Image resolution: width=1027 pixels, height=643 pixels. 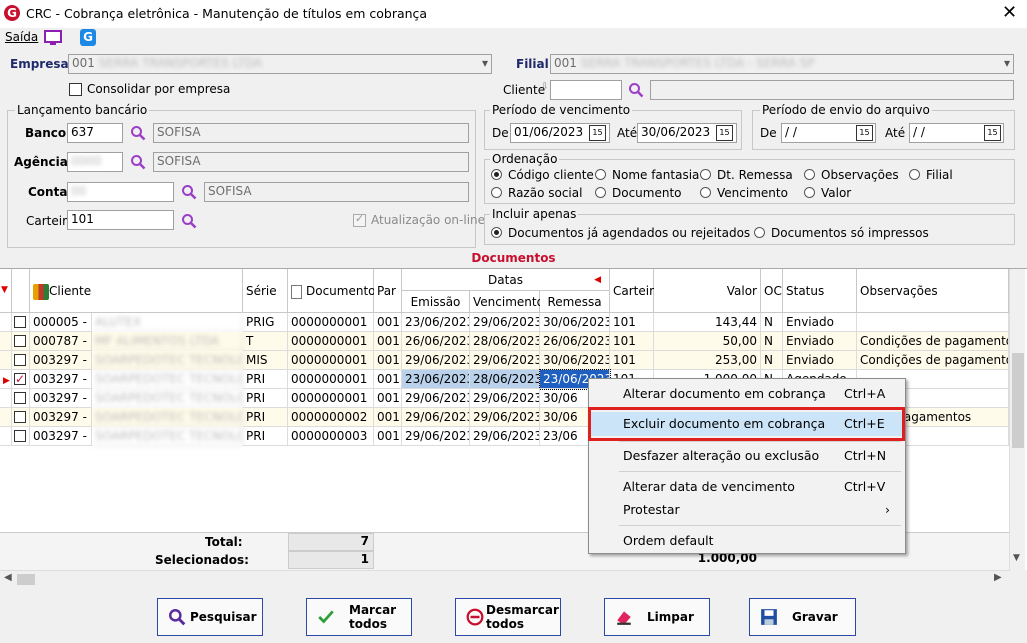 I want to click on consolidar-checkbox, so click(x=75, y=89).